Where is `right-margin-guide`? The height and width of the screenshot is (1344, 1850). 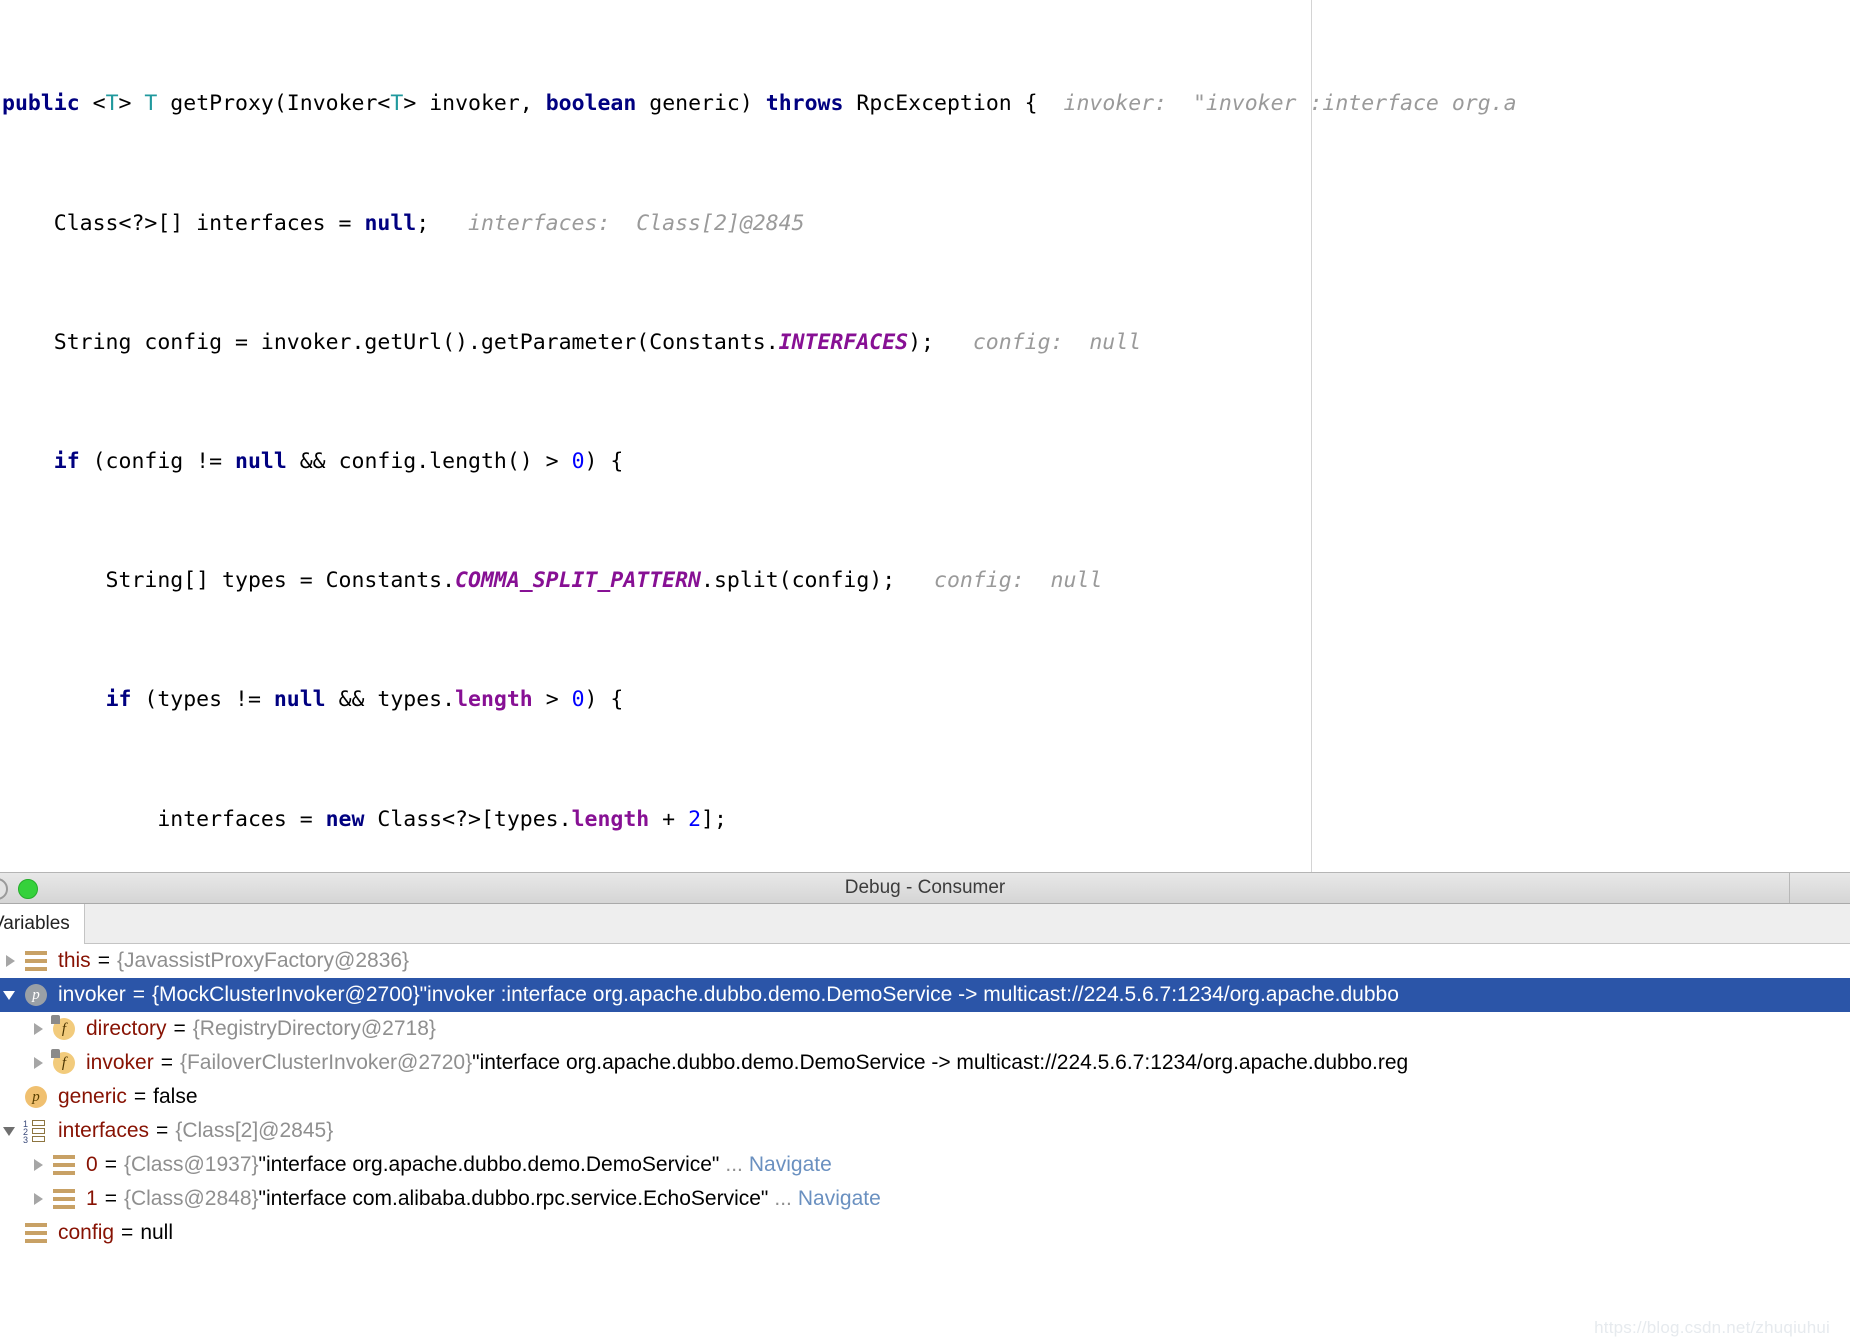
right-margin-guide is located at coordinates (1311, 436).